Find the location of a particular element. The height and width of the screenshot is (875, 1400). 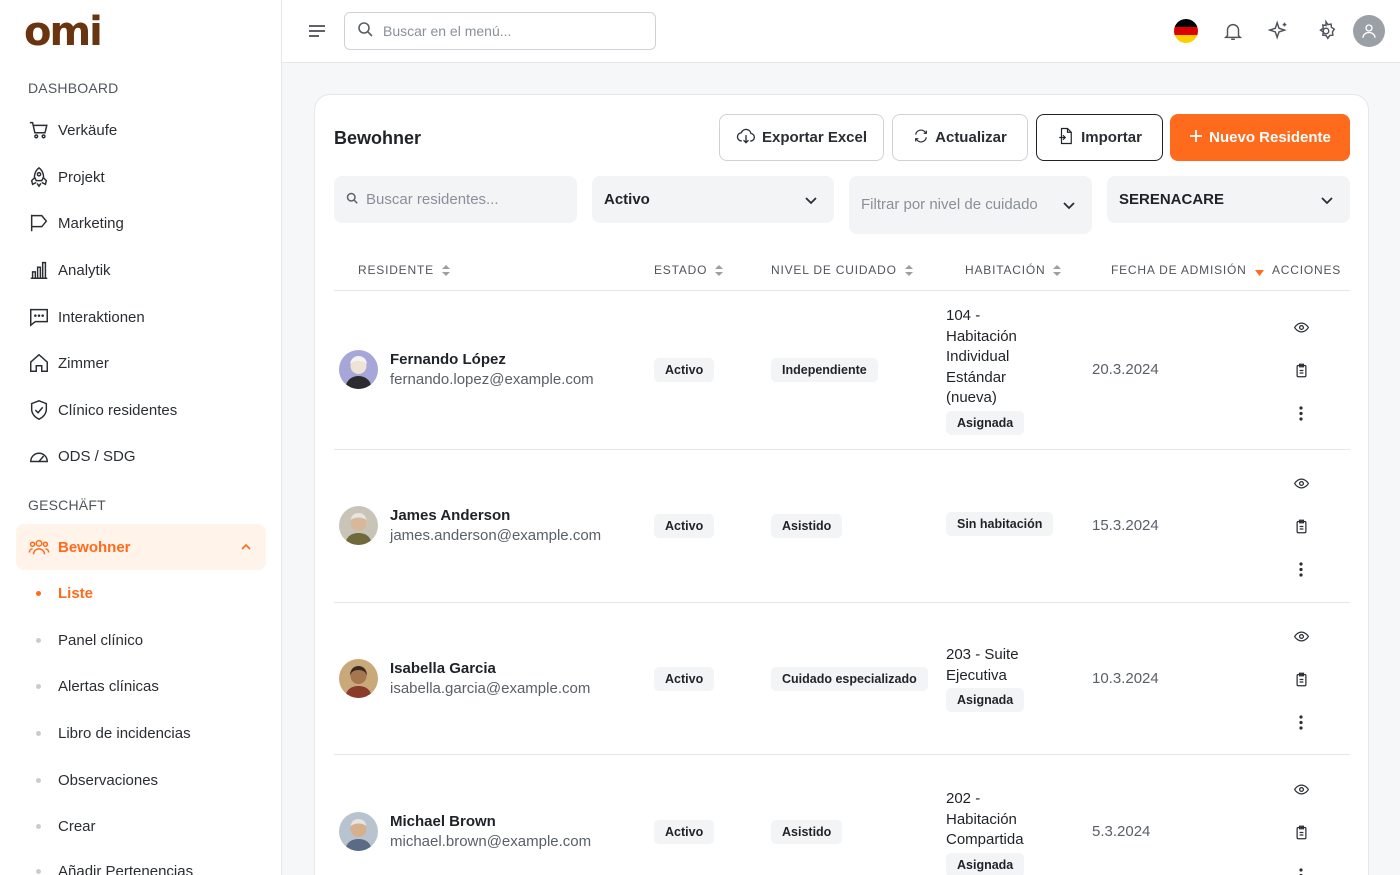

sidebar-item-sdg: ODS / SDG is located at coordinates (141, 456).